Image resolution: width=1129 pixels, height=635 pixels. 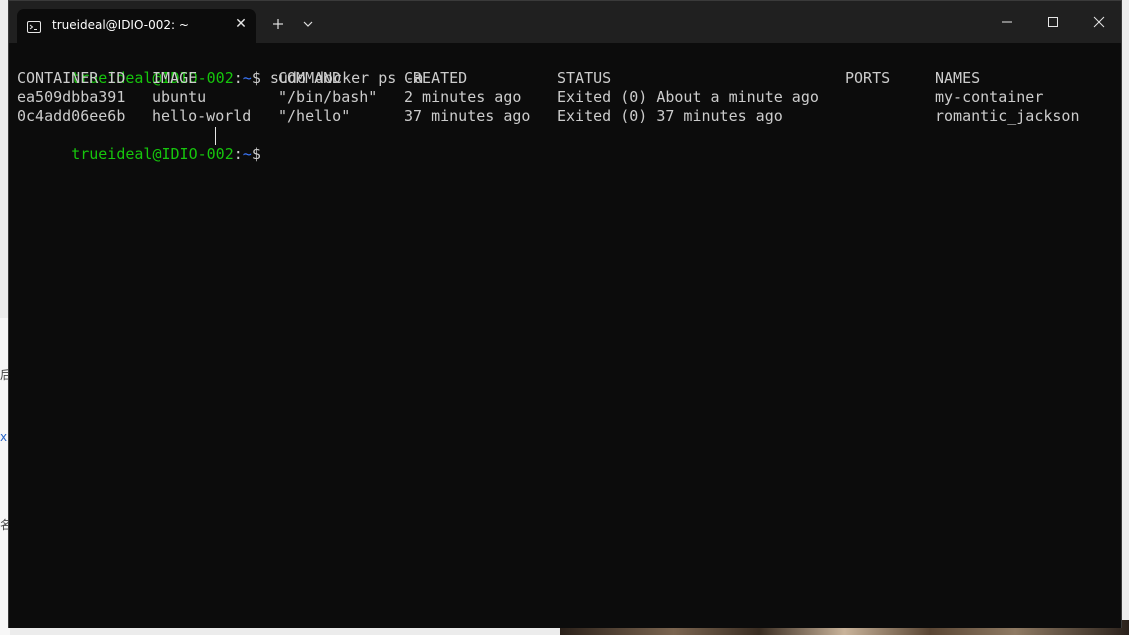 I want to click on chevron-down-icon, so click(x=308, y=24).